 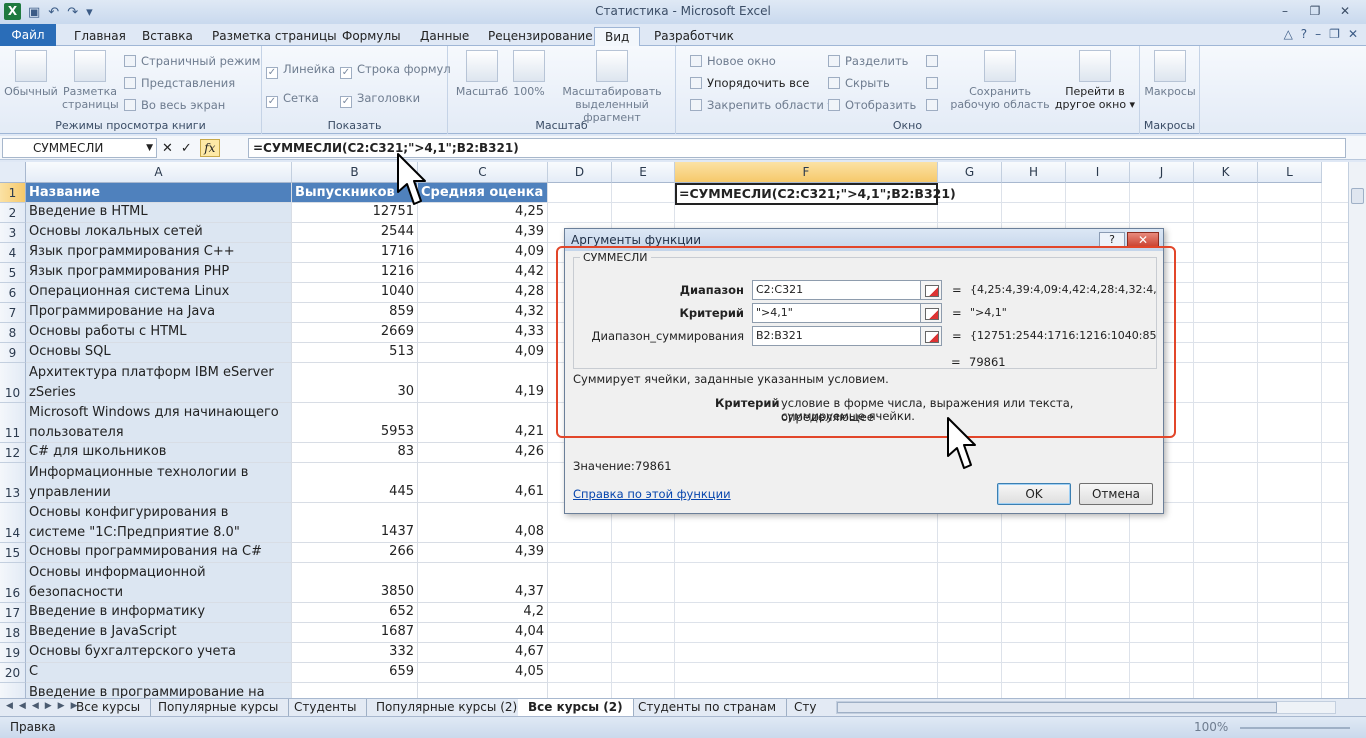 What do you see at coordinates (159, 333) in the screenshot?
I see `table-cell-name: Основы работы с HTML` at bounding box center [159, 333].